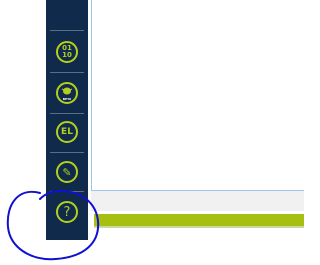 Image resolution: width=320 pixels, height=265 pixels. I want to click on progress-bar-fill, so click(199, 220).